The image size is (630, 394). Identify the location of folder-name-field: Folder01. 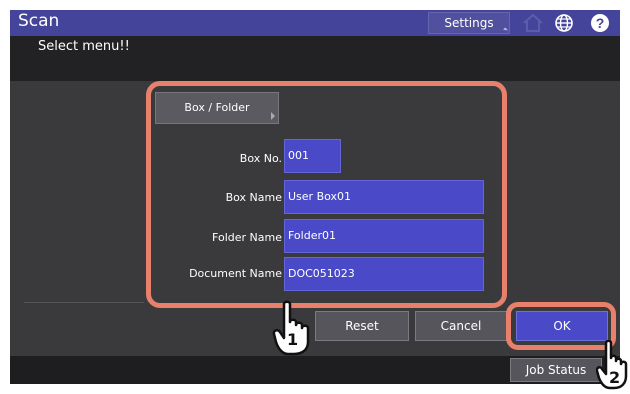
(384, 236).